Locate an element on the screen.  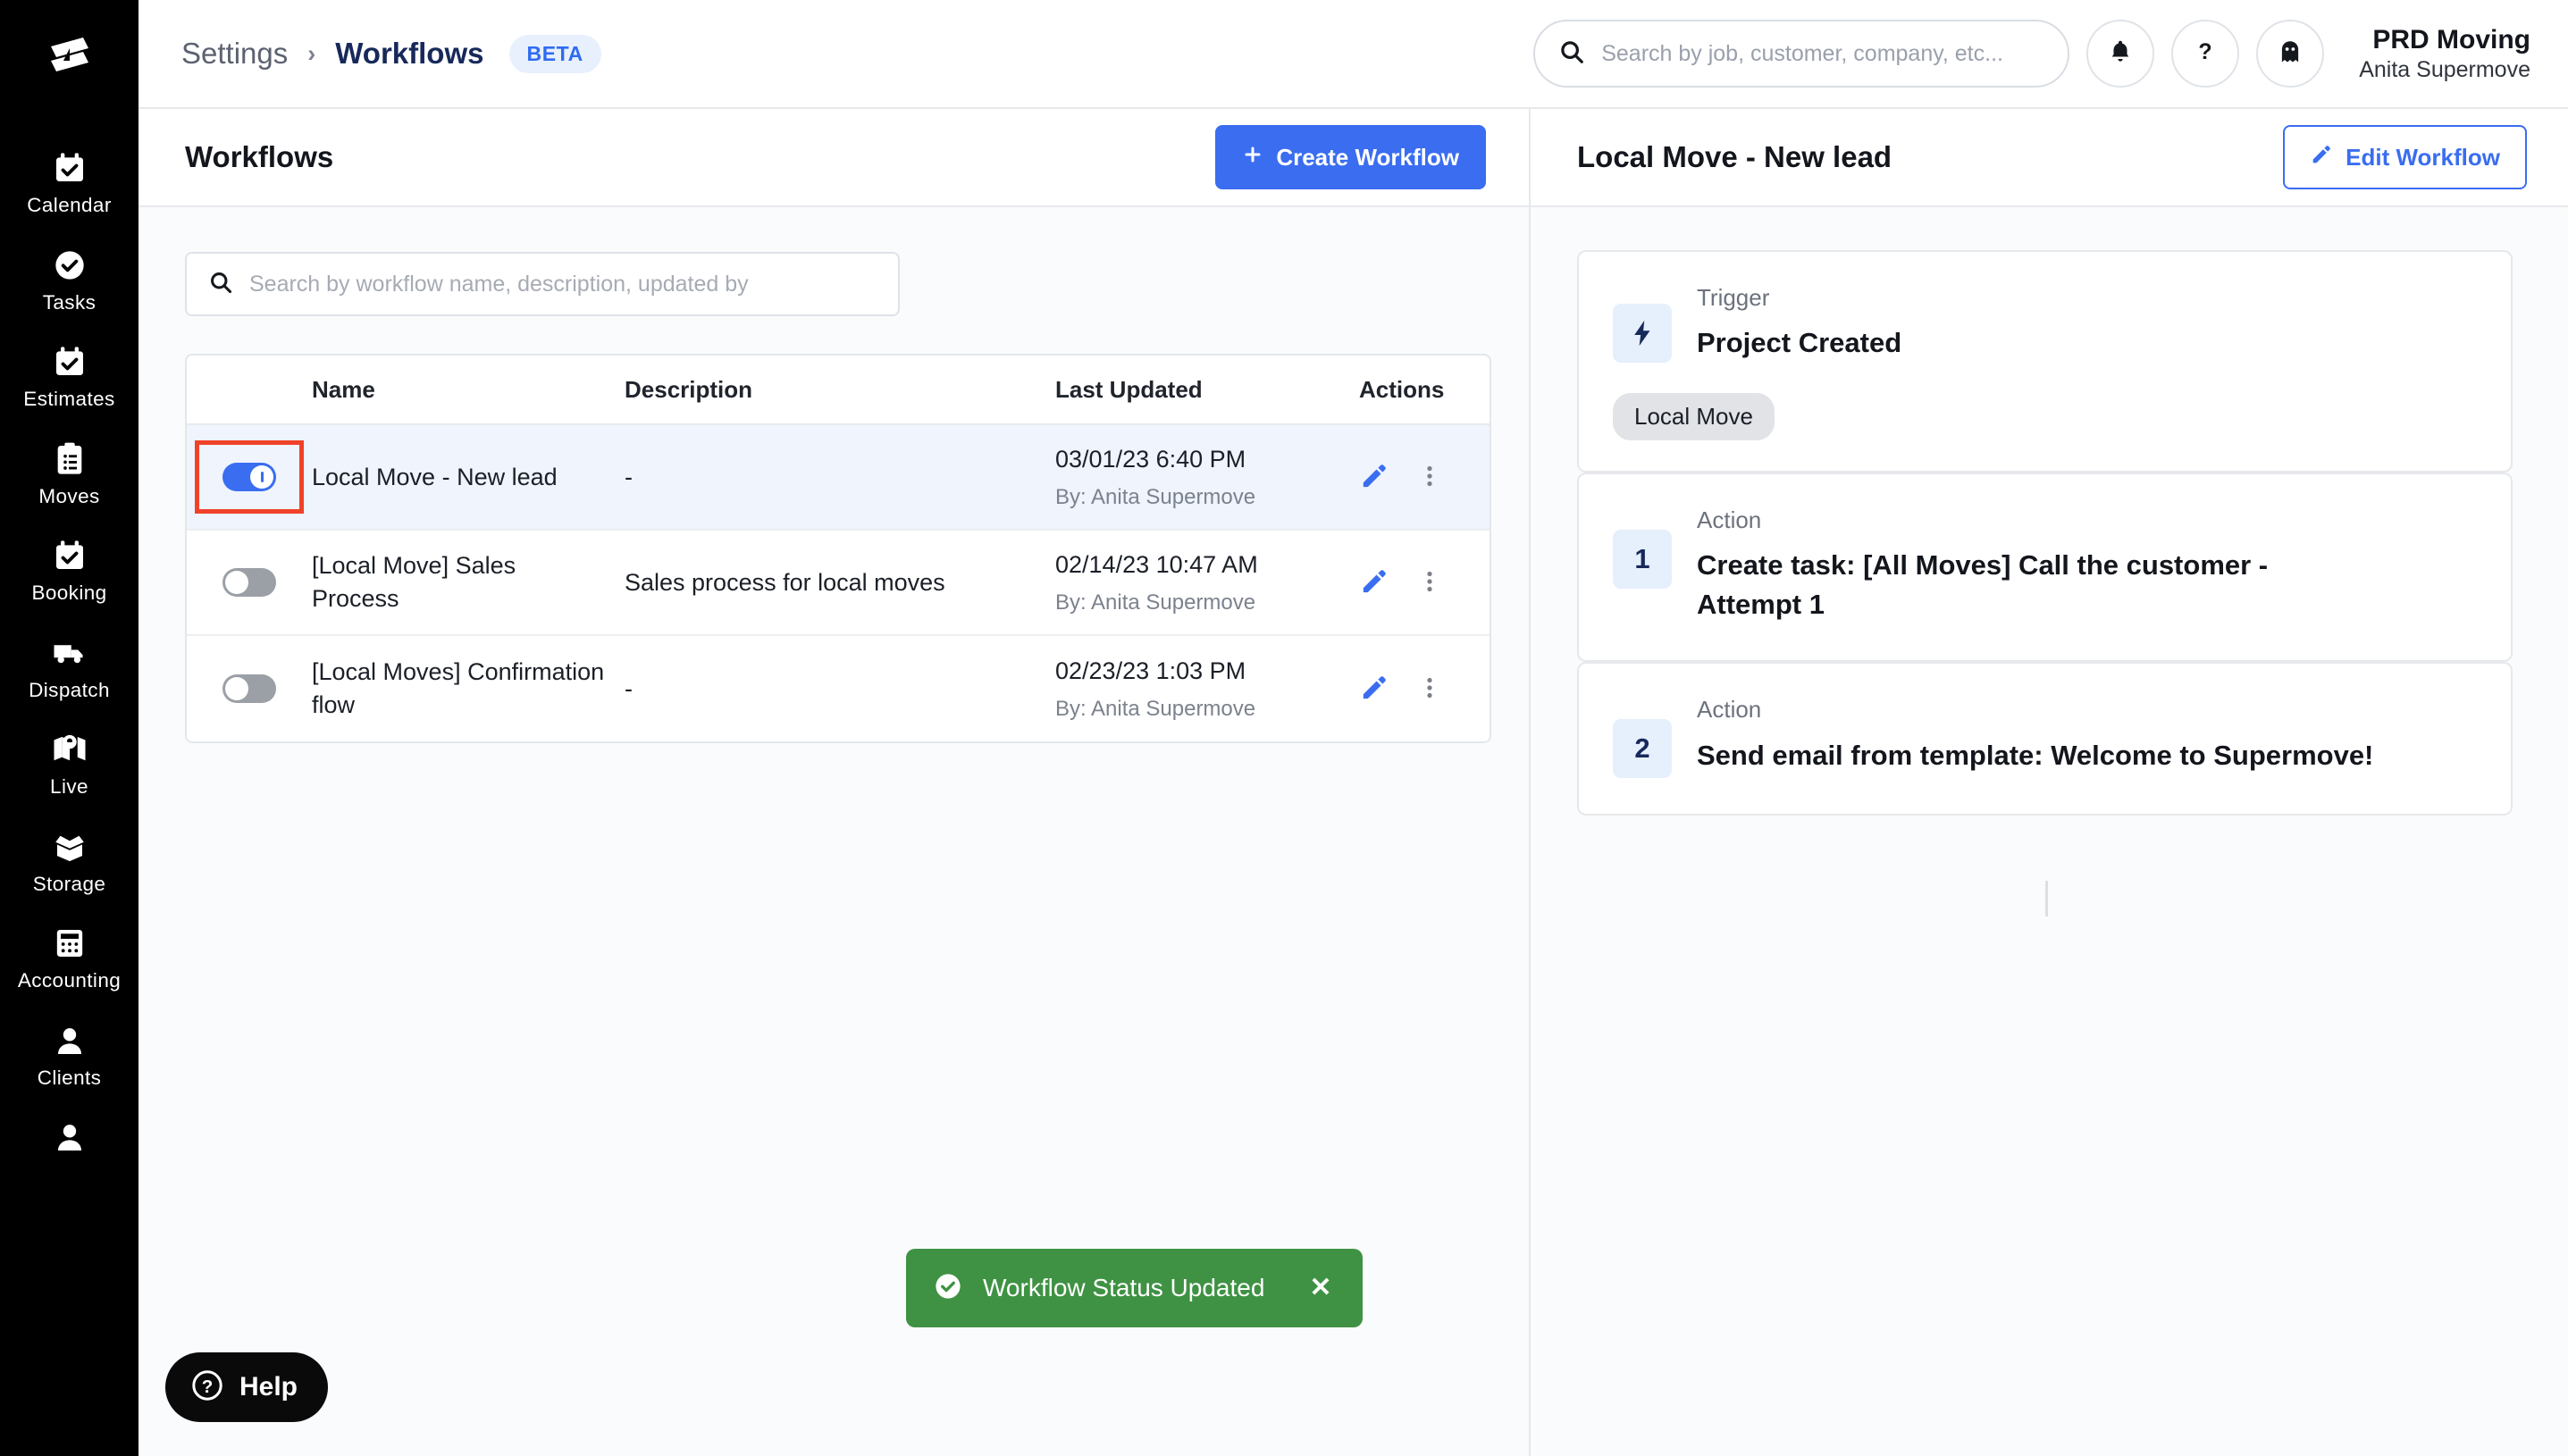
status-toast: Workflow Status Updated ✕ is located at coordinates (1134, 1288).